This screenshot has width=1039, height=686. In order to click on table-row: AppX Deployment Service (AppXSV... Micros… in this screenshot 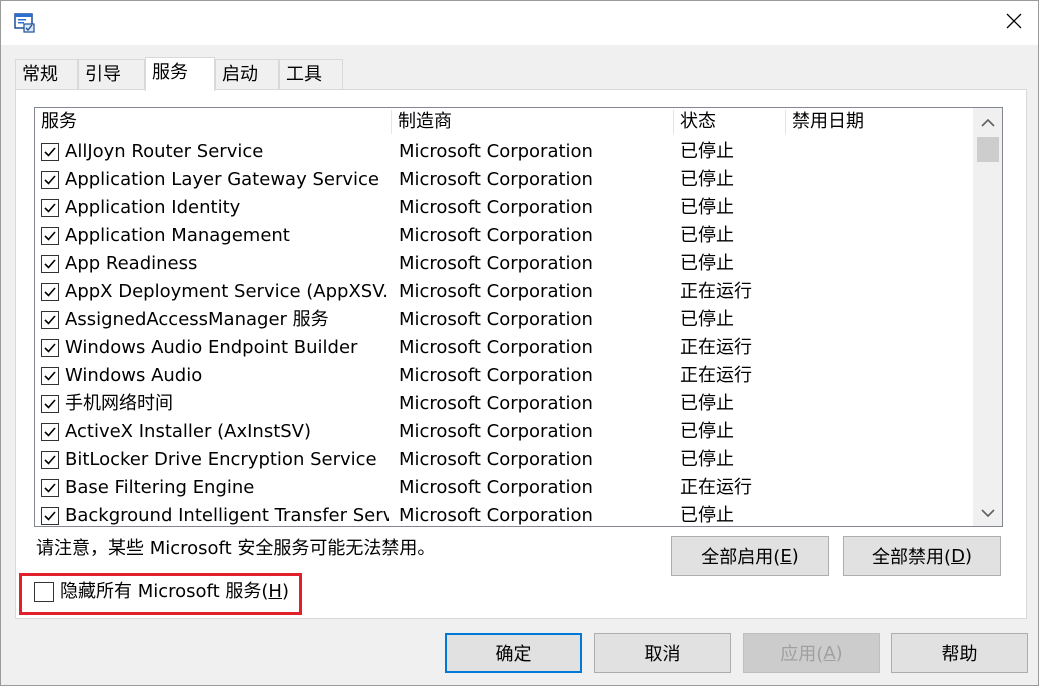, I will do `click(504, 292)`.